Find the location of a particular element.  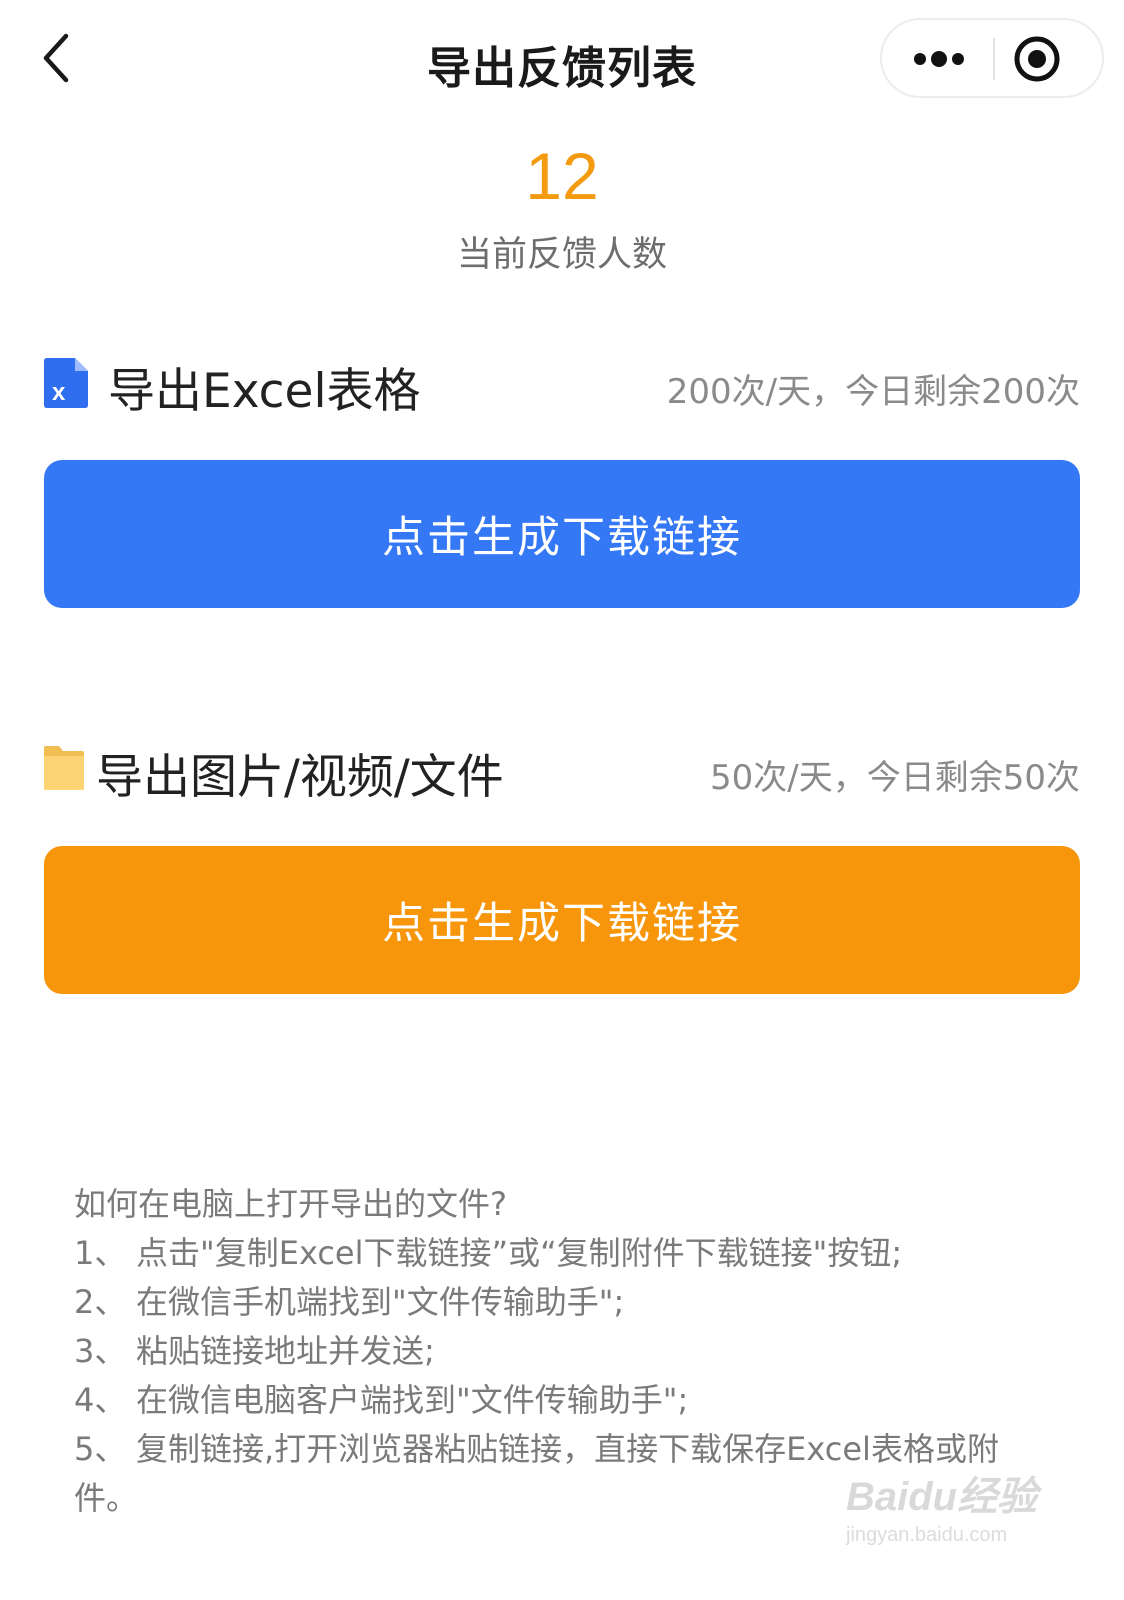

media-section-header: 导出图片/视频/文件 50次/天，今日剩余50次 is located at coordinates (562, 769).